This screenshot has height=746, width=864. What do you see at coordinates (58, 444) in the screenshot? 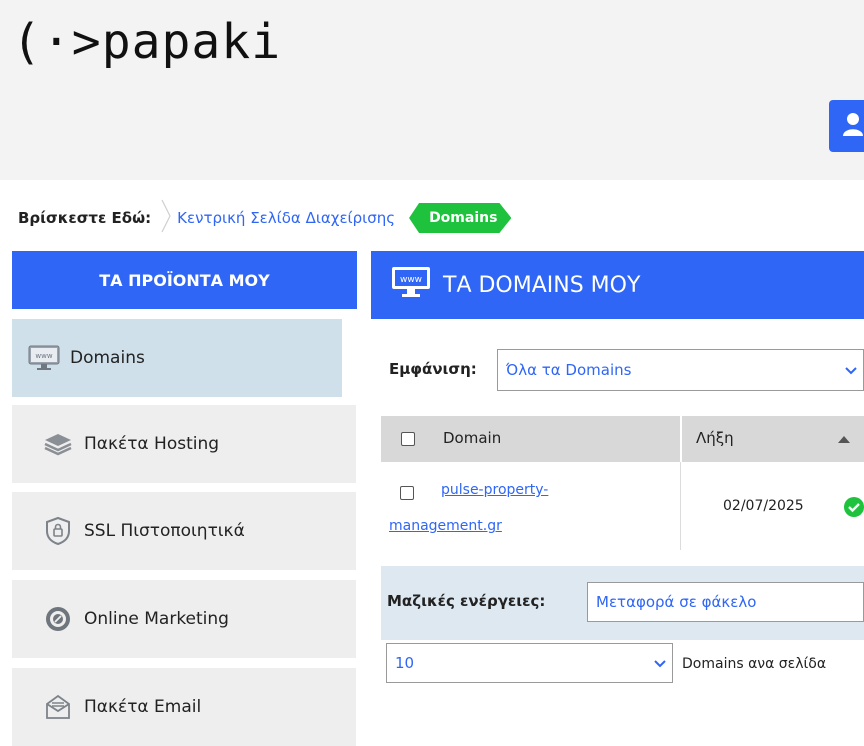
I see `layers-icon` at bounding box center [58, 444].